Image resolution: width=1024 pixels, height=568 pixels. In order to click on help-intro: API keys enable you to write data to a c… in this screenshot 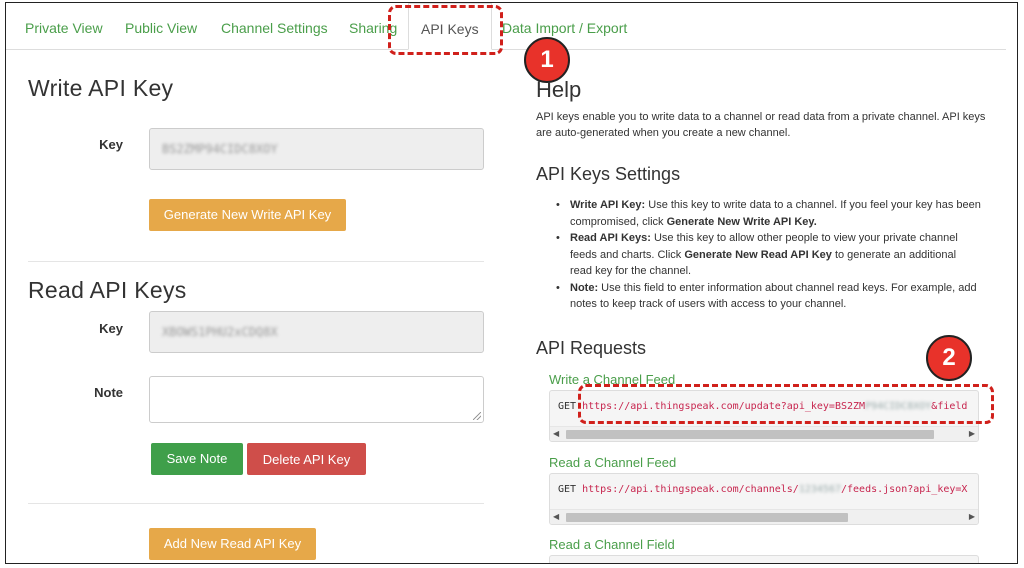, I will do `click(761, 125)`.